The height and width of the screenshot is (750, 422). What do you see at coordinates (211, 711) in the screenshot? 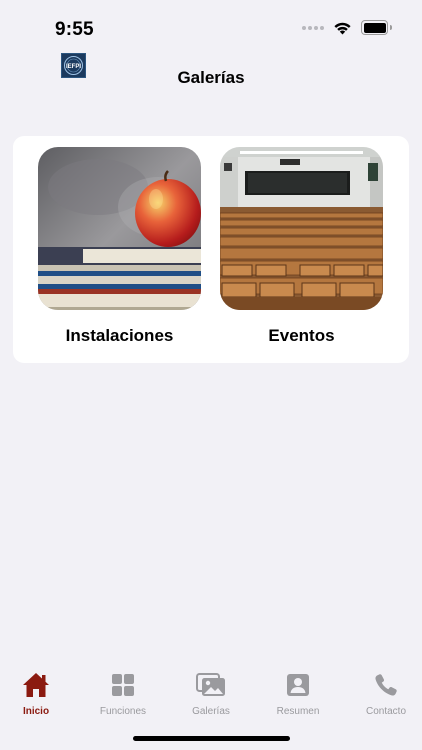
I see `tab-label-galerias: Galerías` at bounding box center [211, 711].